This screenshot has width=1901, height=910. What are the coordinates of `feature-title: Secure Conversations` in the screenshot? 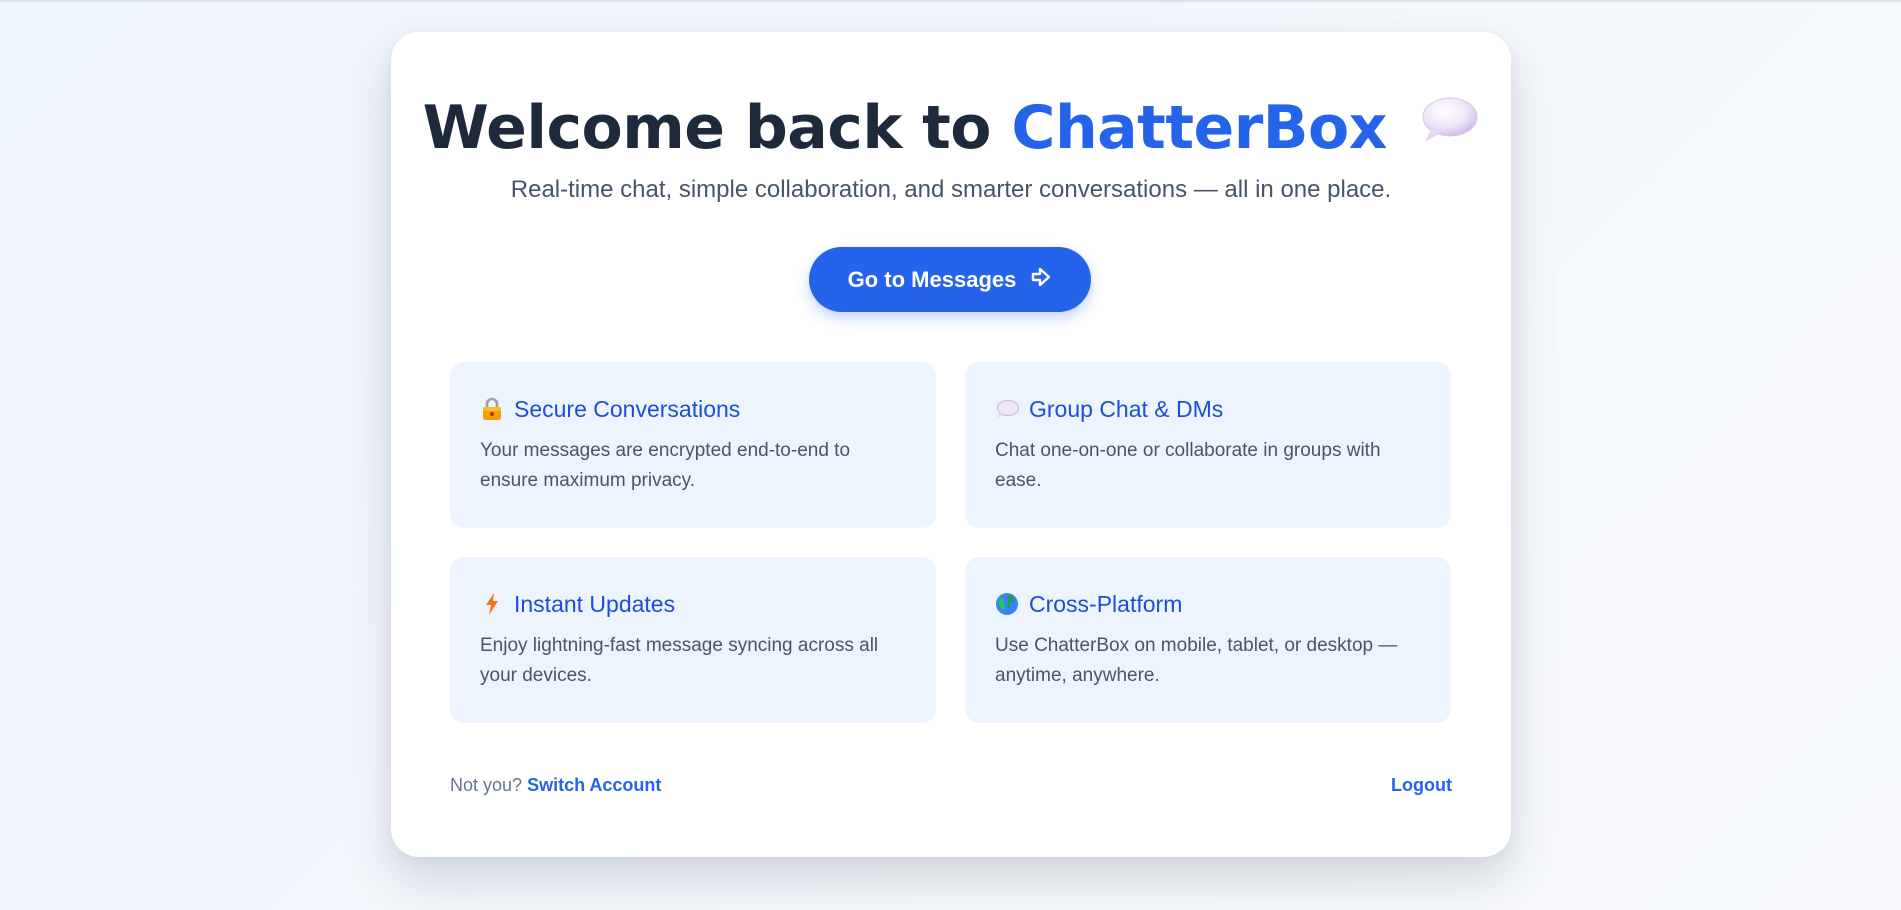 It's located at (627, 408).